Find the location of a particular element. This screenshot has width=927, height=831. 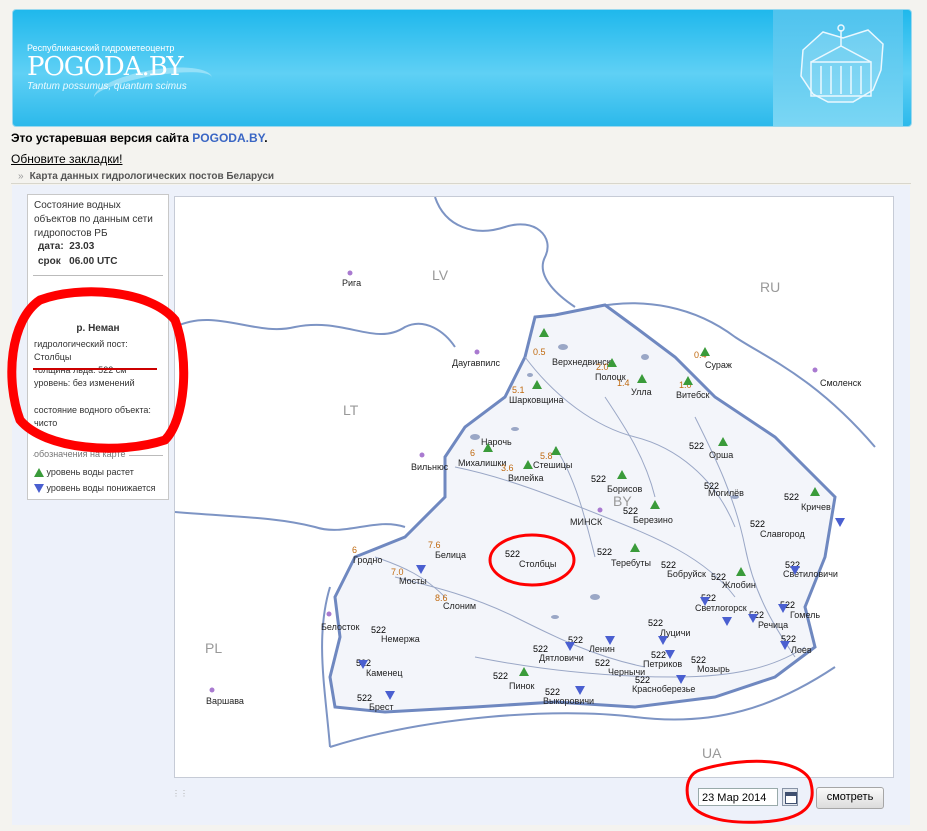

post-name: Столбцы is located at coordinates (53, 357).